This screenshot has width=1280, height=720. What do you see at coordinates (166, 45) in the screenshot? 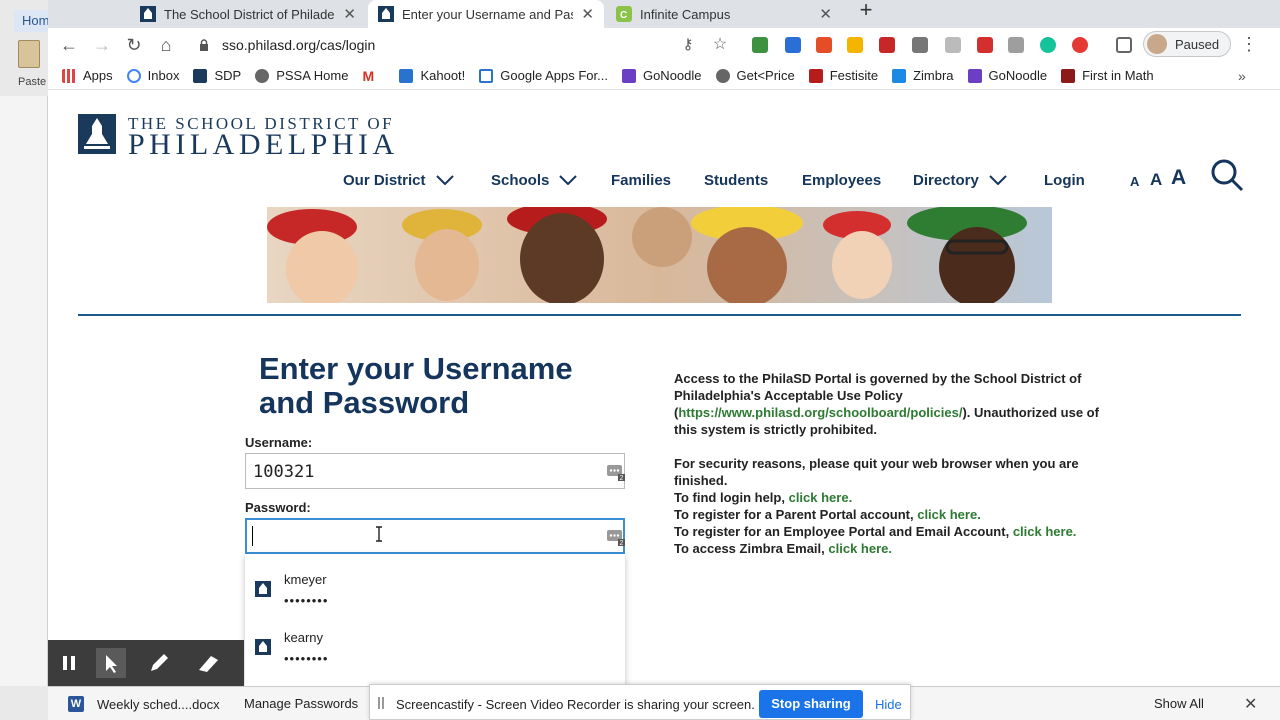
I see `home-icon: ⌂` at bounding box center [166, 45].